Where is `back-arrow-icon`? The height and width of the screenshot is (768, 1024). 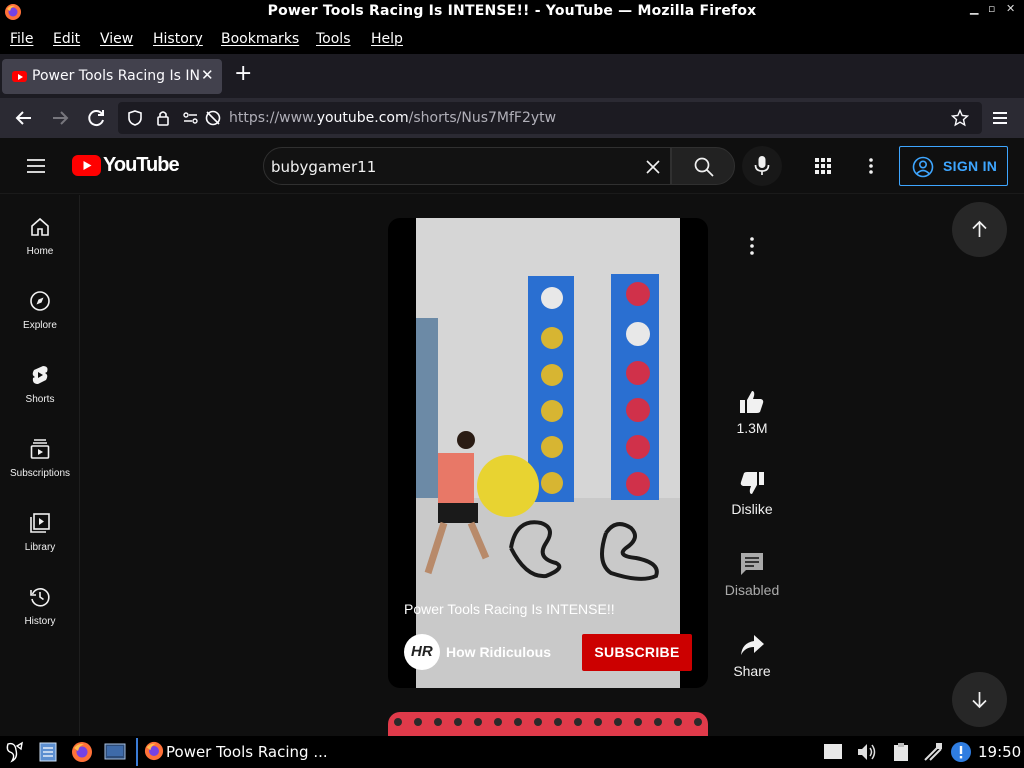
back-arrow-icon is located at coordinates (24, 118).